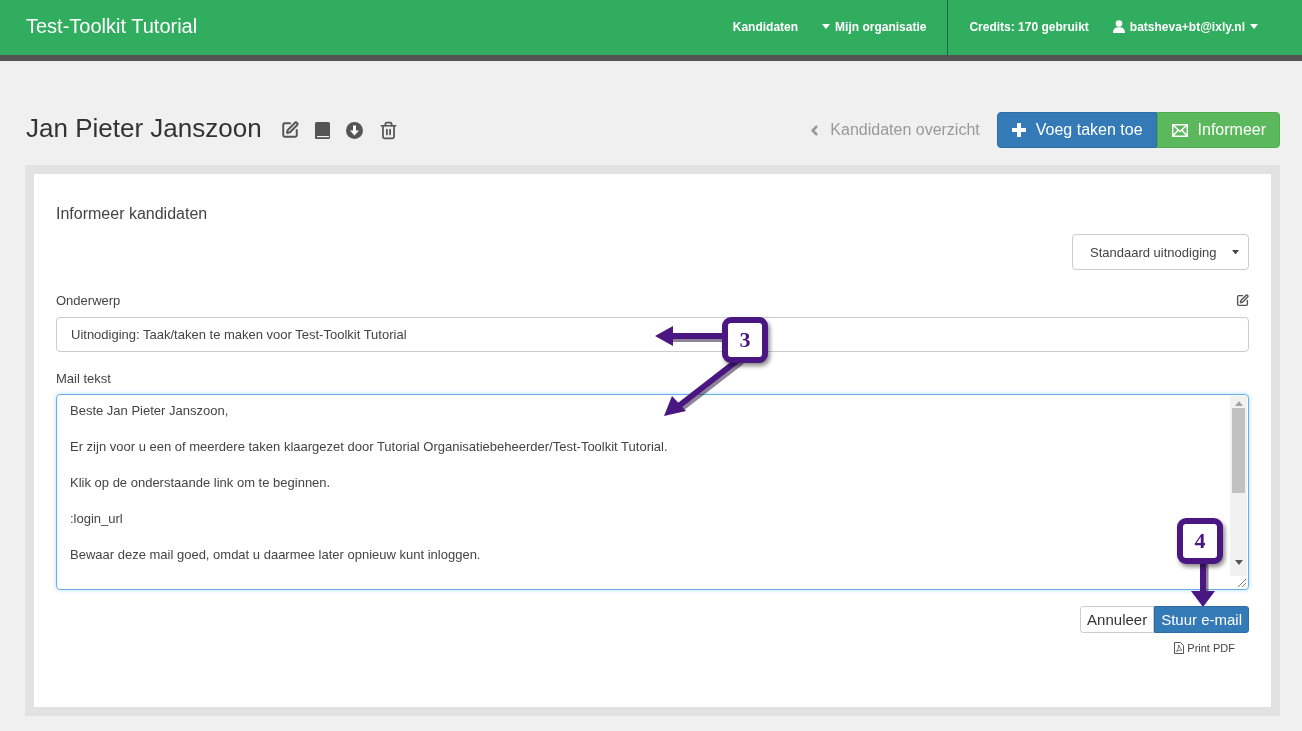 The height and width of the screenshot is (731, 1302). I want to click on user-menu: batsheva+bt@ixly.nl, so click(1185, 27).